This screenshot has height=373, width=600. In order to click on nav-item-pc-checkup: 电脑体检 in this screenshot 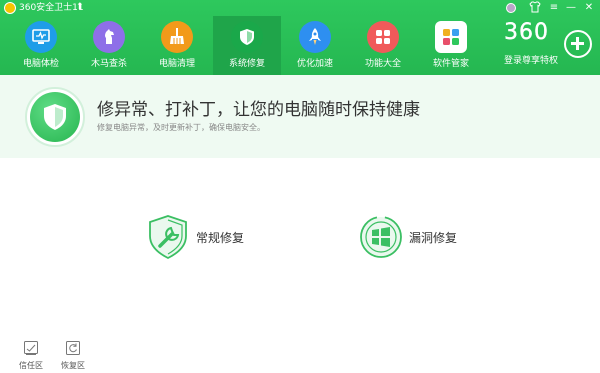, I will do `click(41, 45)`.